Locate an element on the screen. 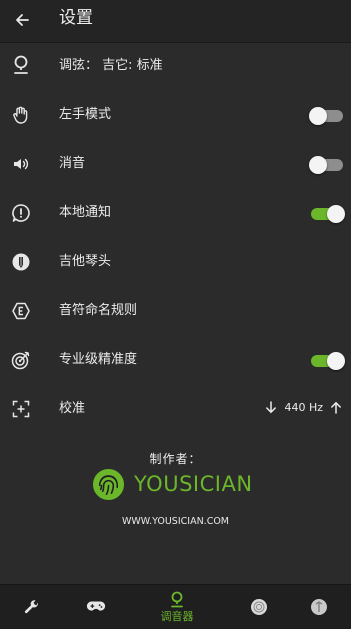  nav-tools is located at coordinates (32, 607).